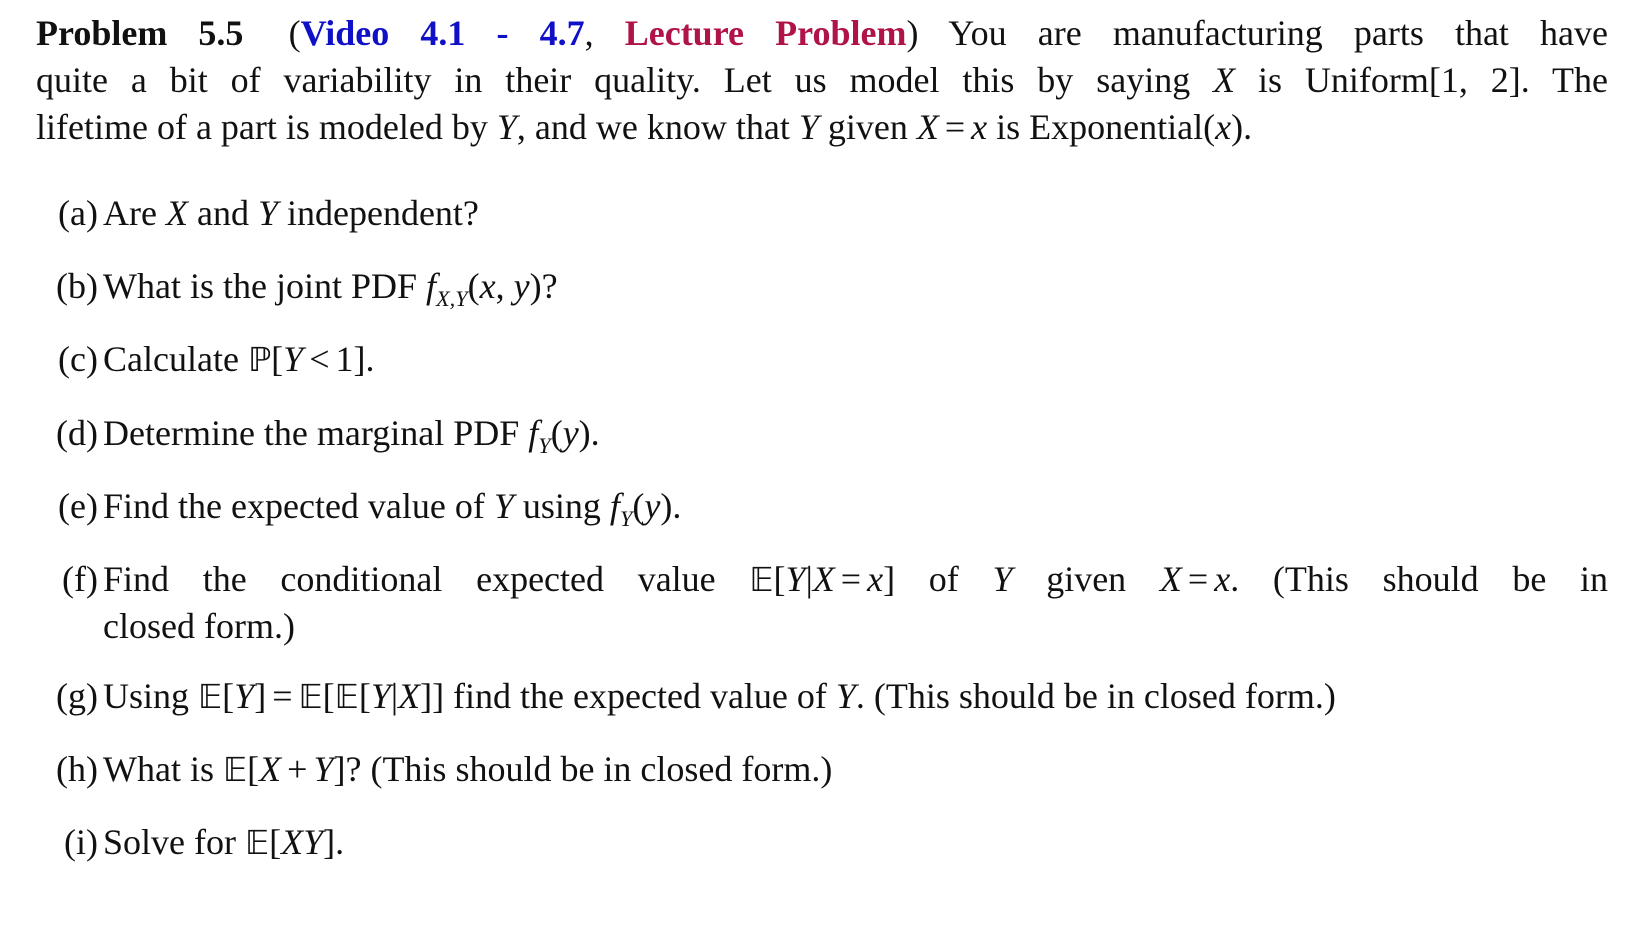 The width and height of the screenshot is (1646, 940). What do you see at coordinates (77, 769) in the screenshot?
I see `part-label: (h)` at bounding box center [77, 769].